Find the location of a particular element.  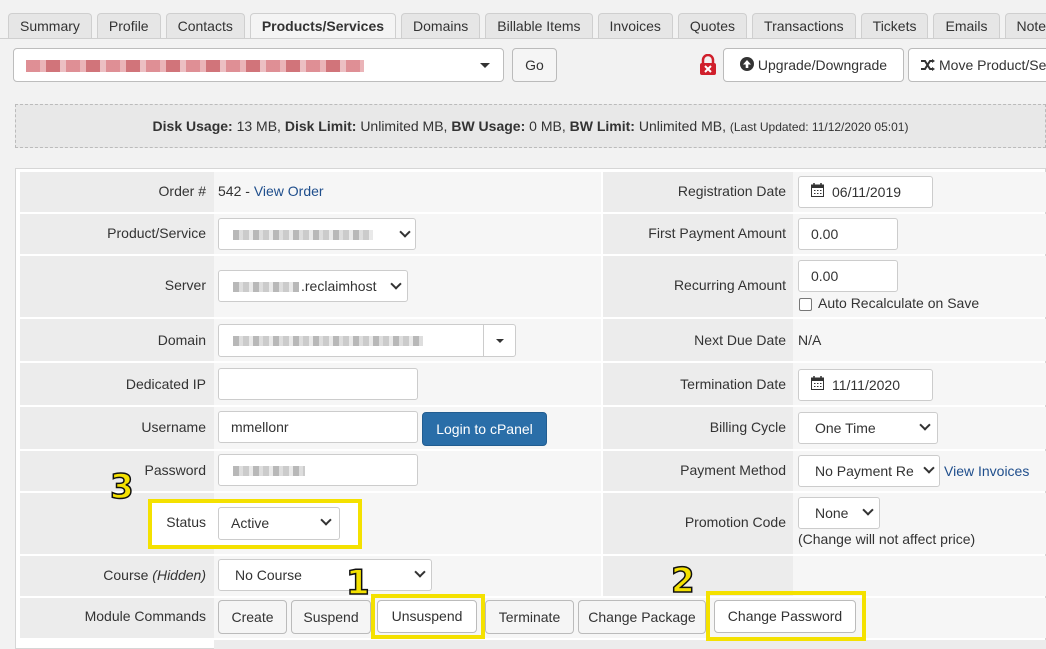

arrow-up-circle-icon is located at coordinates (746, 66).